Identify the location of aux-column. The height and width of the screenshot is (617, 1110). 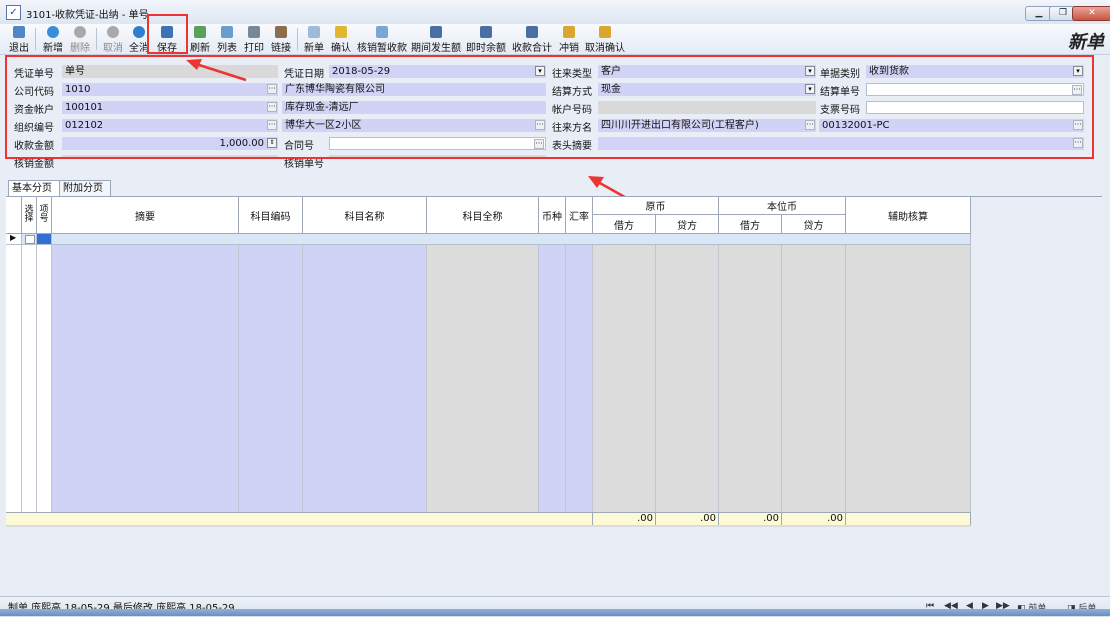
(908, 378).